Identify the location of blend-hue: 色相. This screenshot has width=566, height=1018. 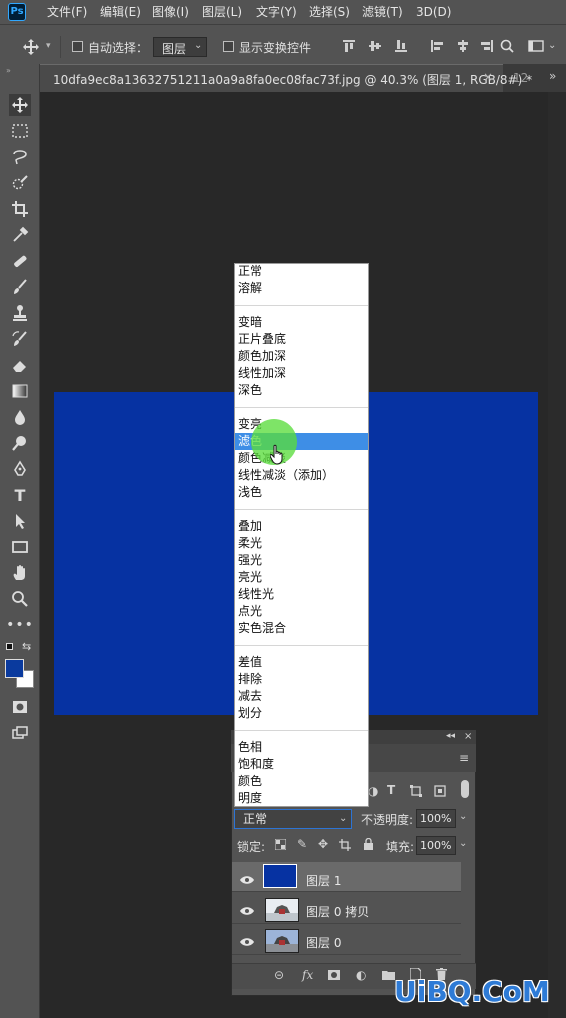
(302, 747).